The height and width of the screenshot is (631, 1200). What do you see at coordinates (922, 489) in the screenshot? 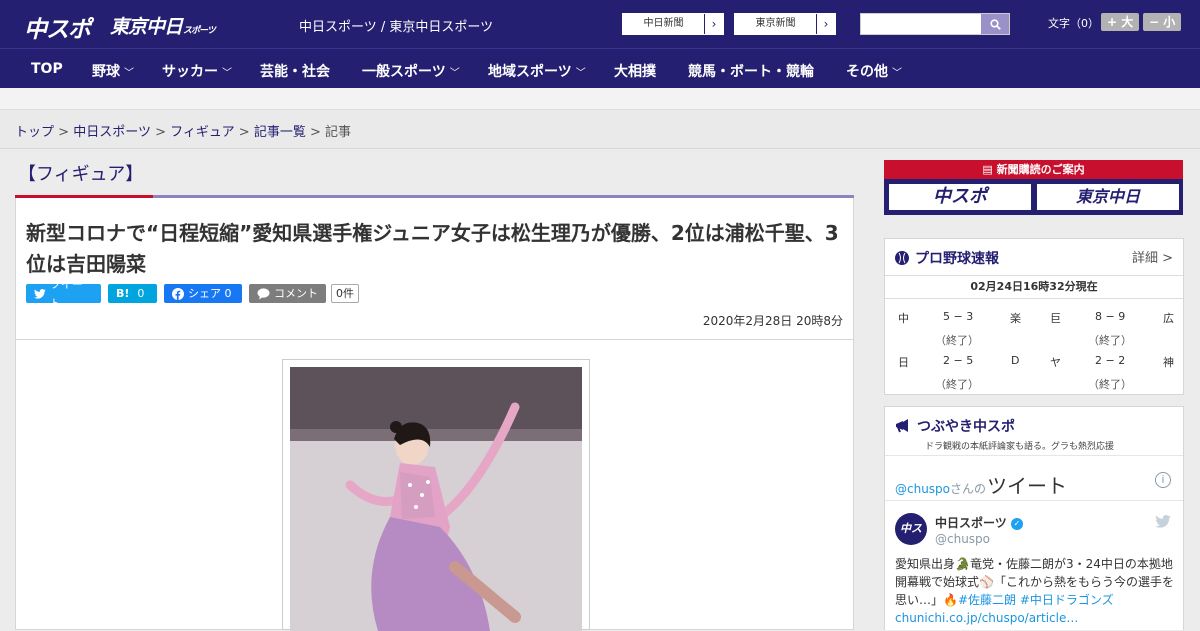
I see `twitter-user-handle: @chuspo` at bounding box center [922, 489].